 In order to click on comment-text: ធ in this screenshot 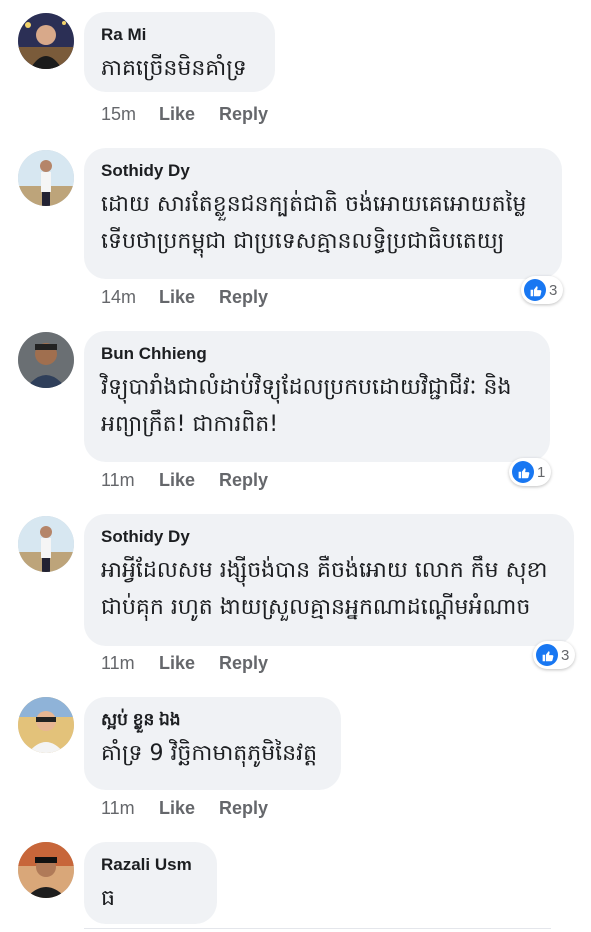, I will do `click(108, 898)`.